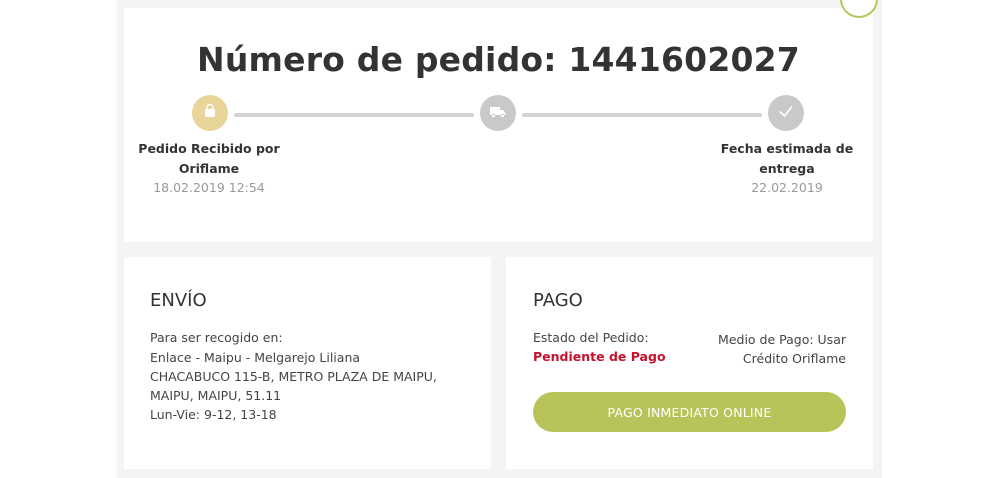  What do you see at coordinates (558, 300) in the screenshot?
I see `payment-title: PAGO` at bounding box center [558, 300].